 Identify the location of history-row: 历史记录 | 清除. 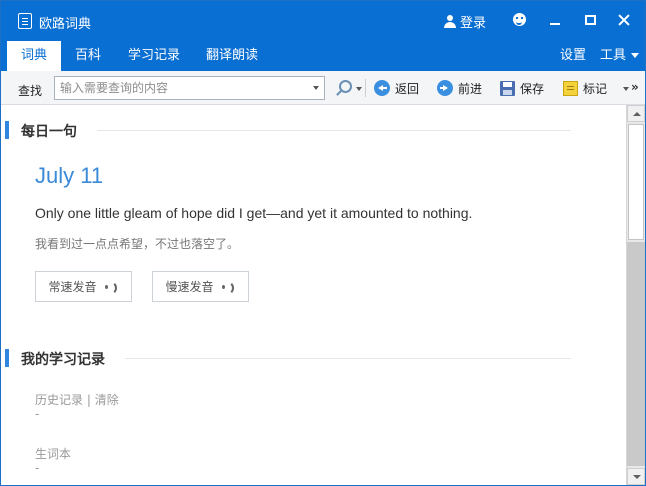
(77, 399).